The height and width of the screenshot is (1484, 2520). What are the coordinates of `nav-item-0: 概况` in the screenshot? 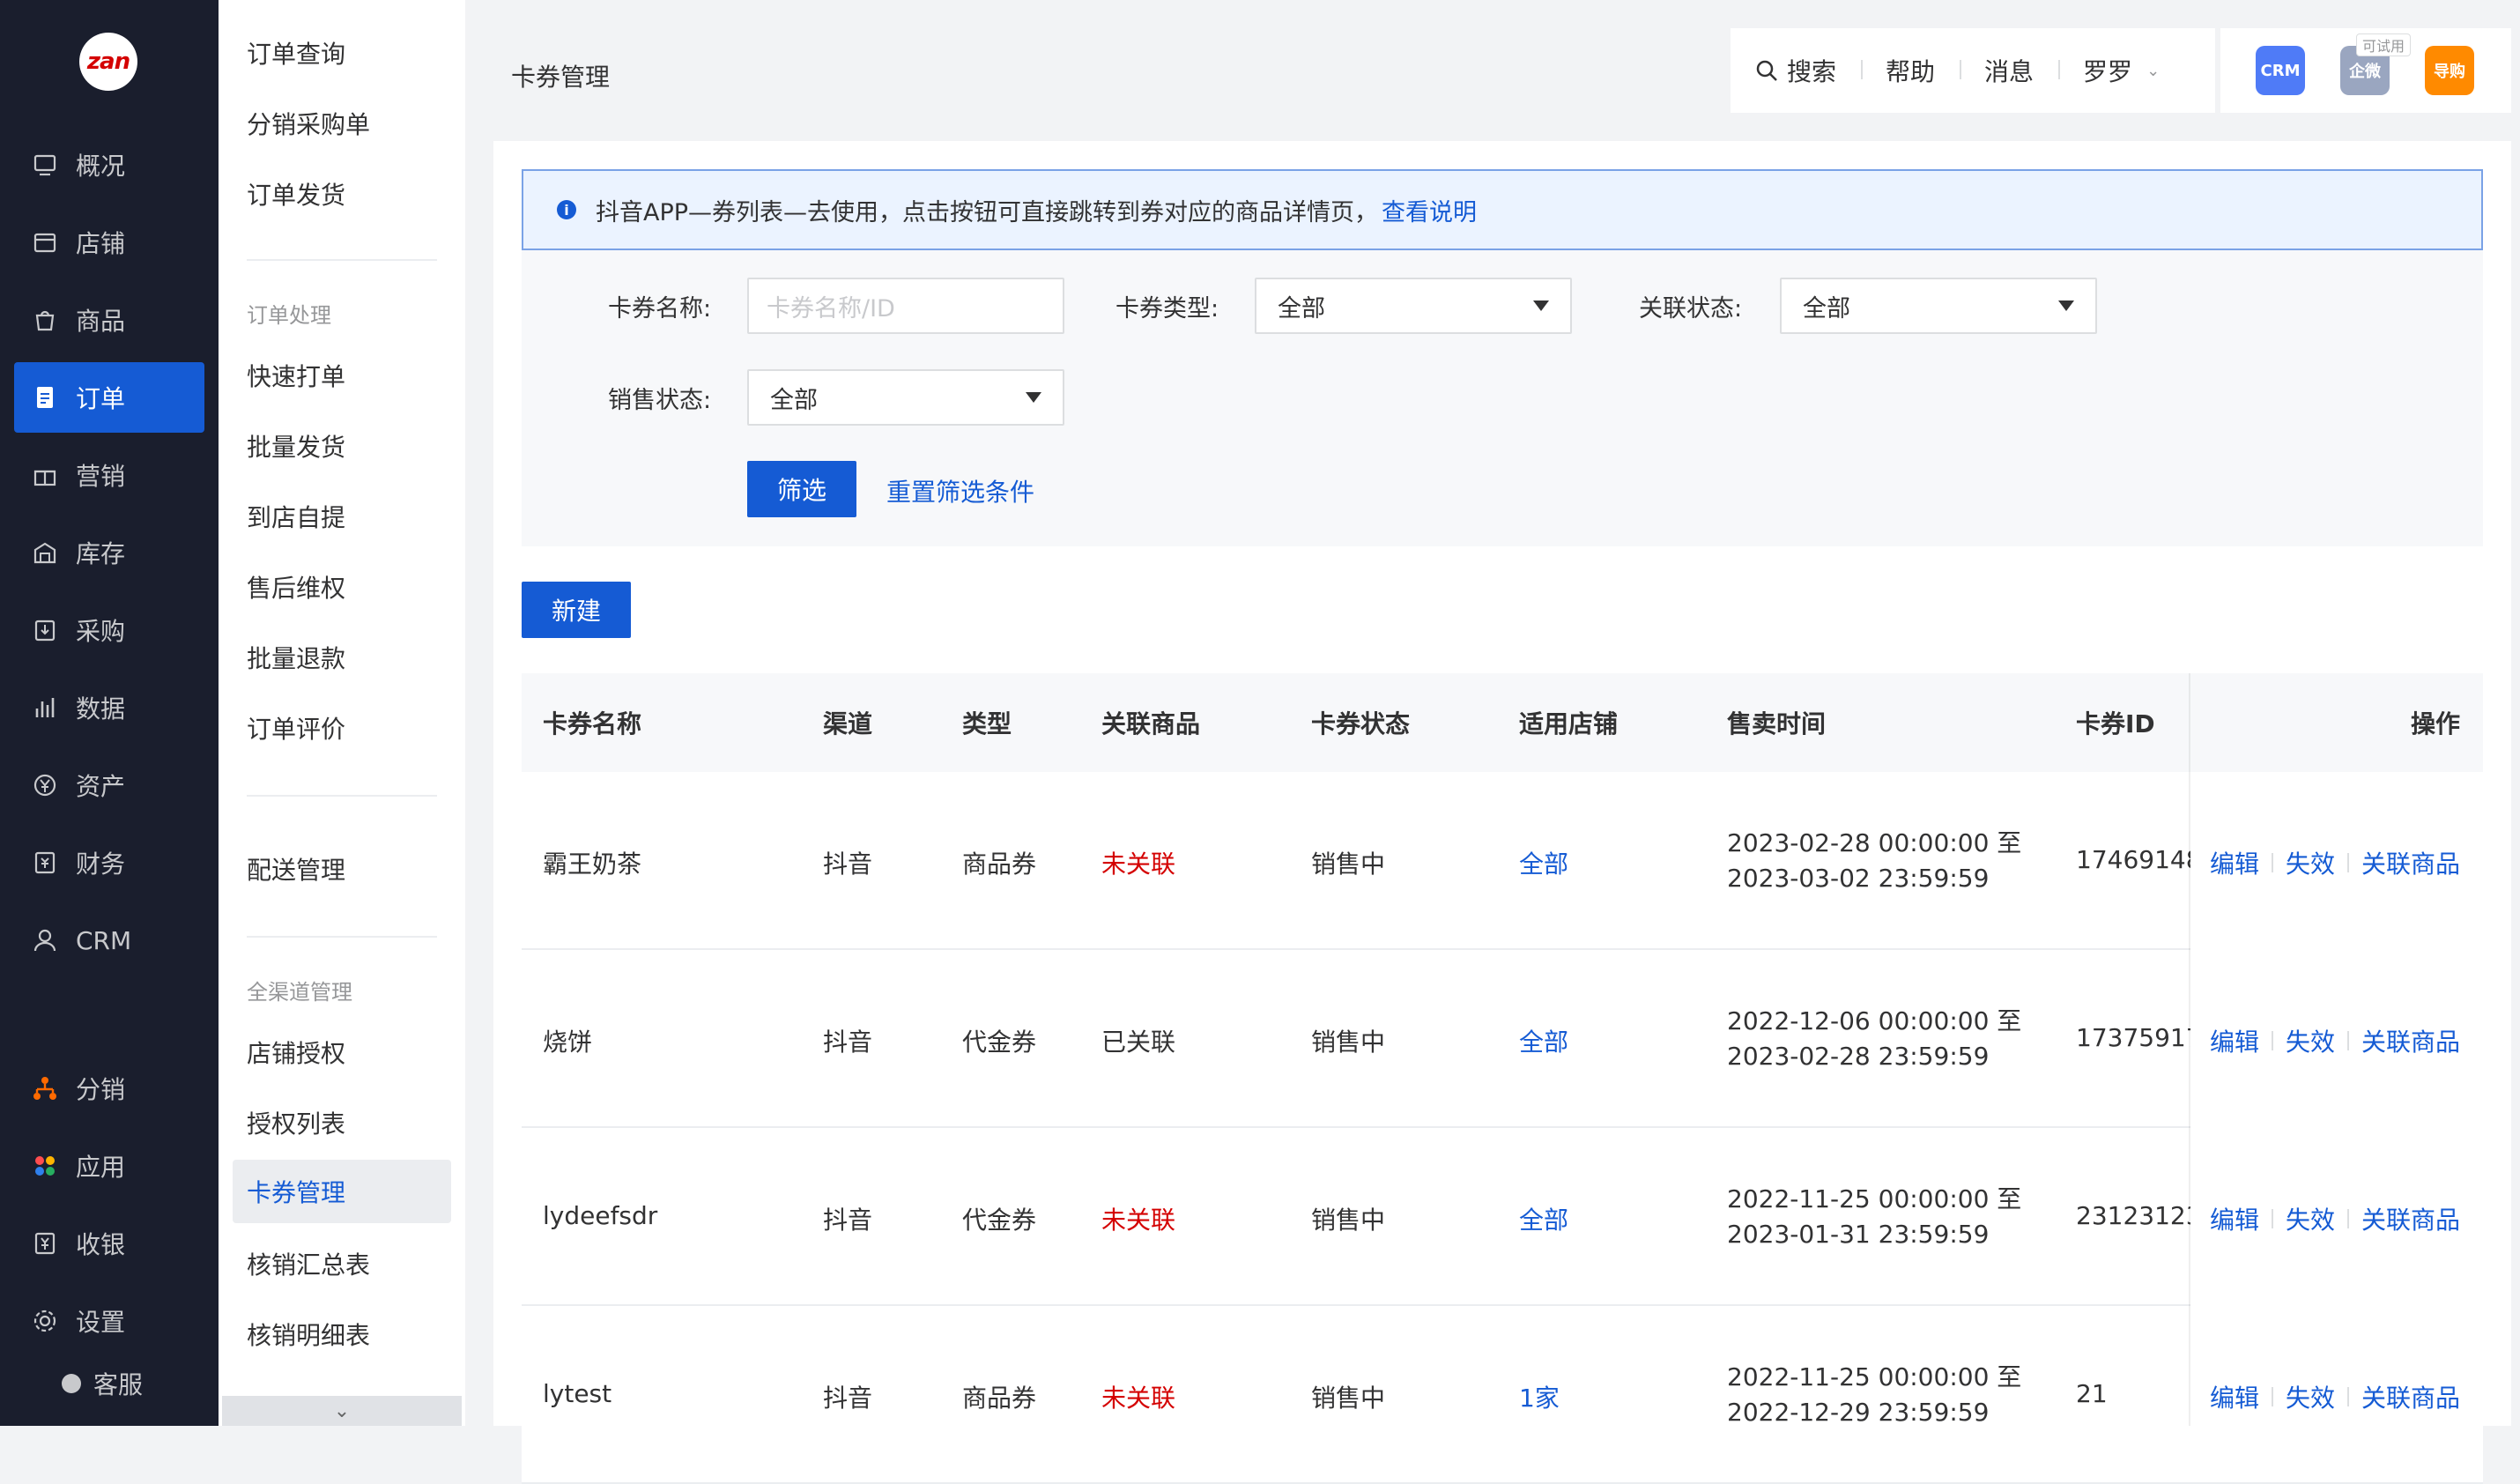 It's located at (109, 165).